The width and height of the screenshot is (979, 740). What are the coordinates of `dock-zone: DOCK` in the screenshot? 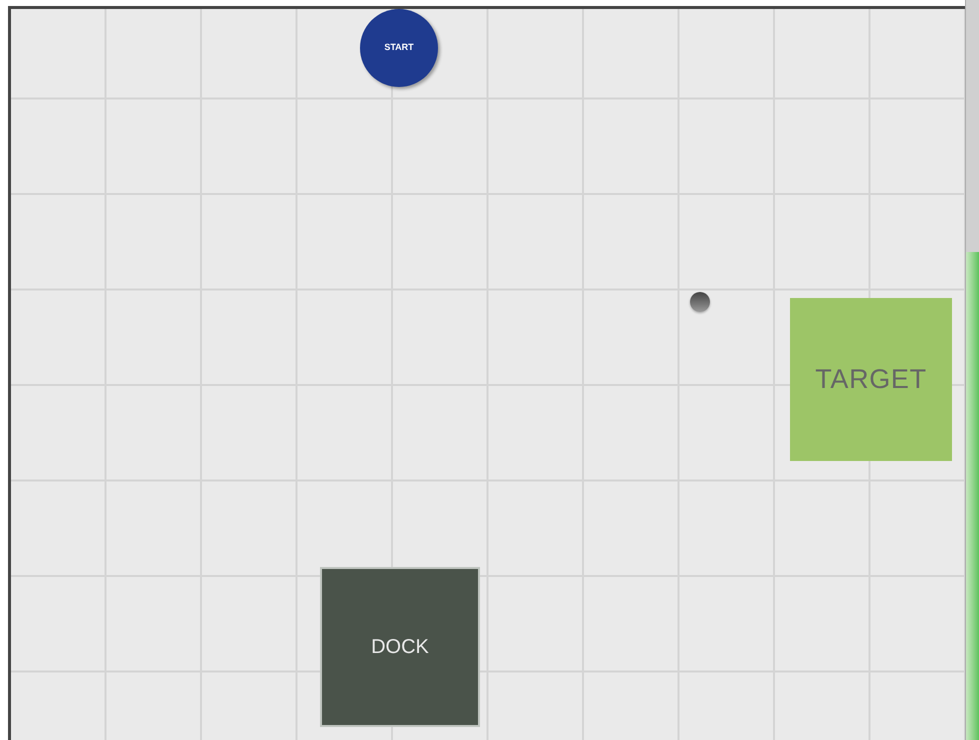 It's located at (400, 647).